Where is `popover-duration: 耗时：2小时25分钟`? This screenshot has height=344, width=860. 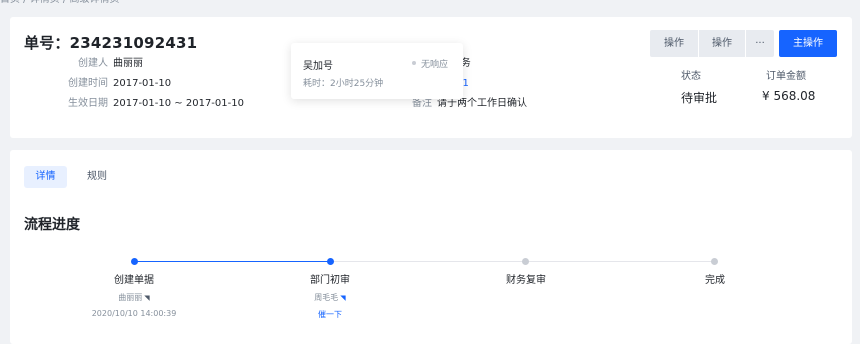
popover-duration: 耗时：2小时25分钟 is located at coordinates (343, 84).